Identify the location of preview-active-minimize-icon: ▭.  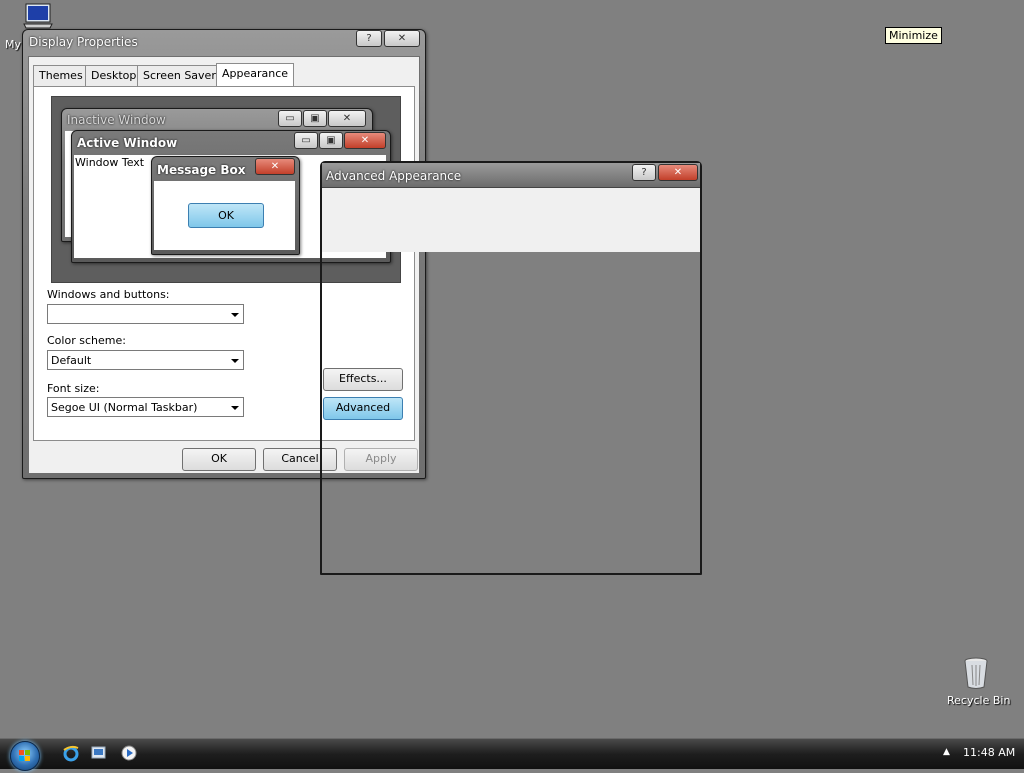
(306, 140).